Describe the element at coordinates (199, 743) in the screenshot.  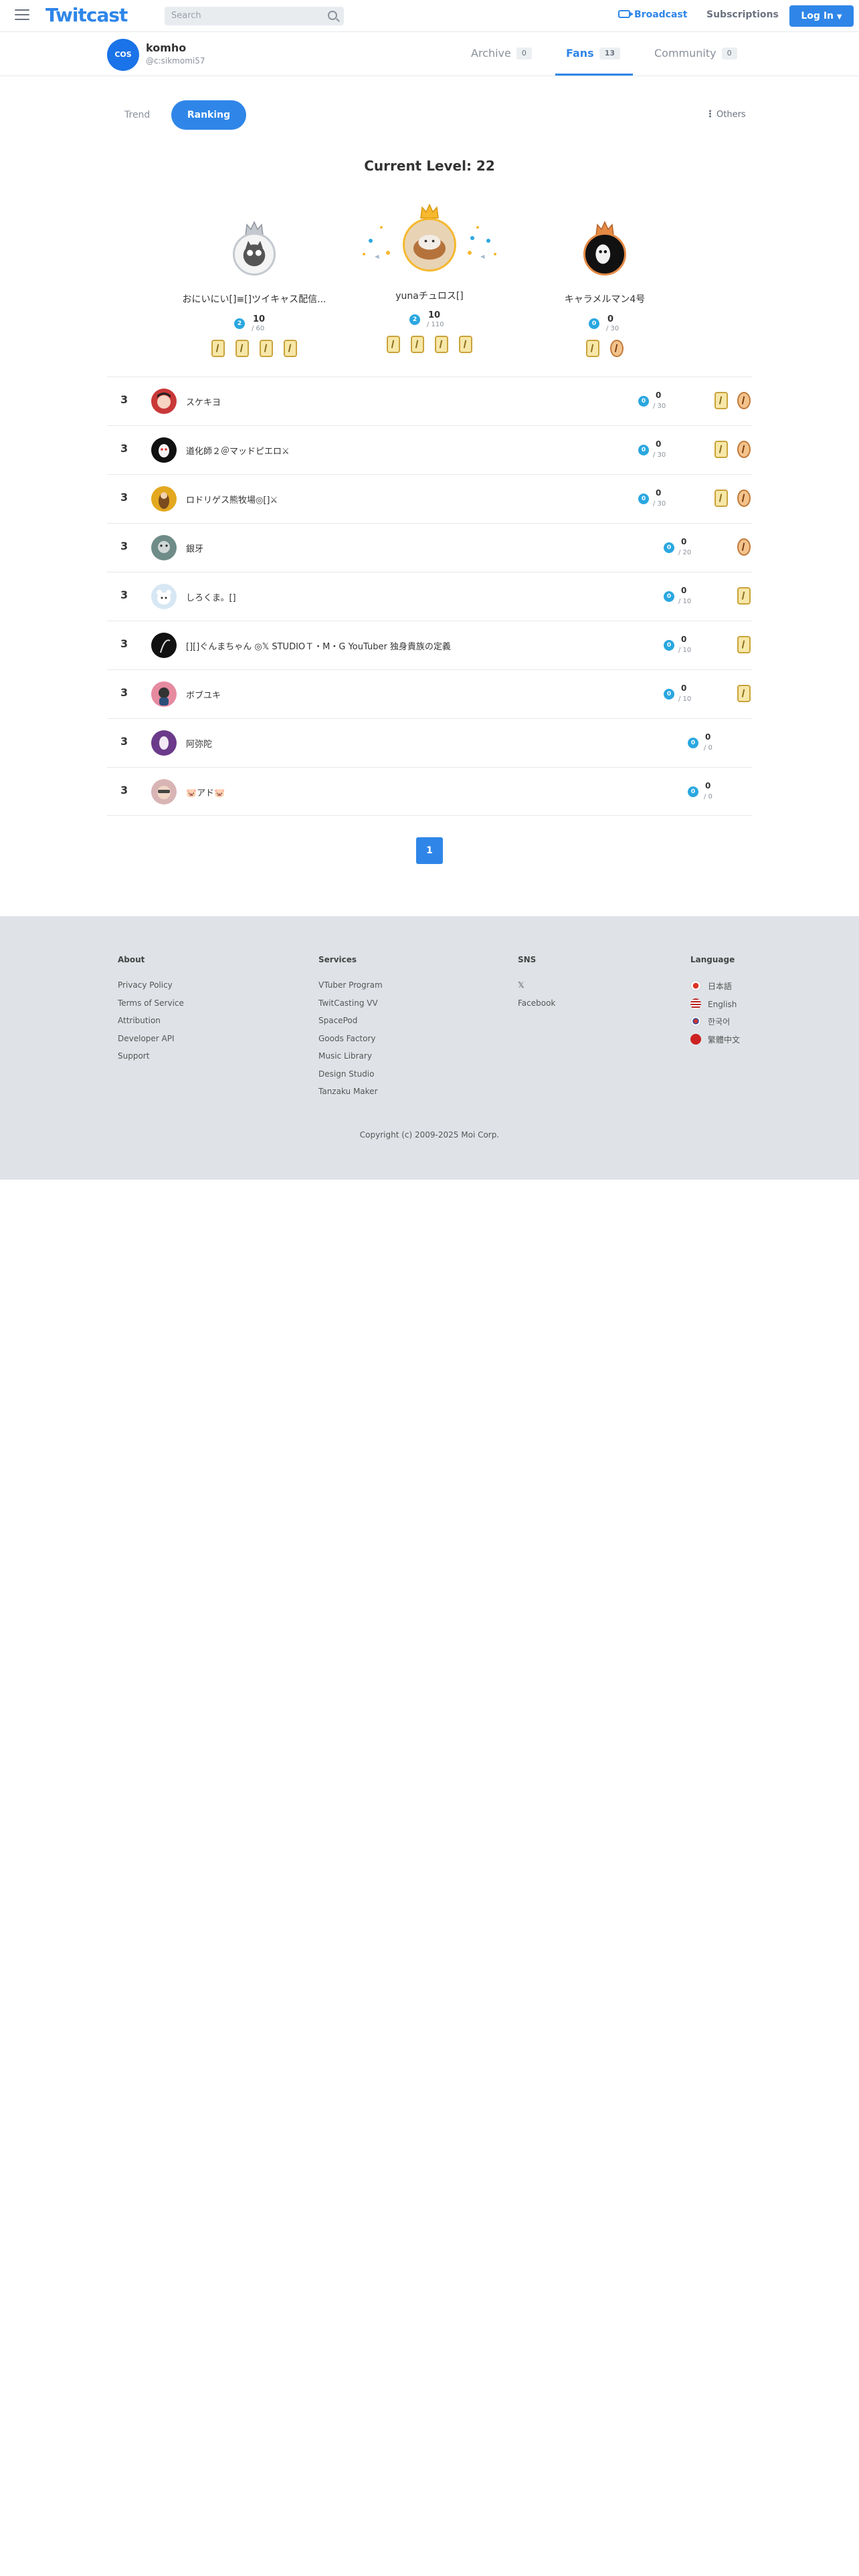
I see `fan-name: 阿弥陀` at that location.